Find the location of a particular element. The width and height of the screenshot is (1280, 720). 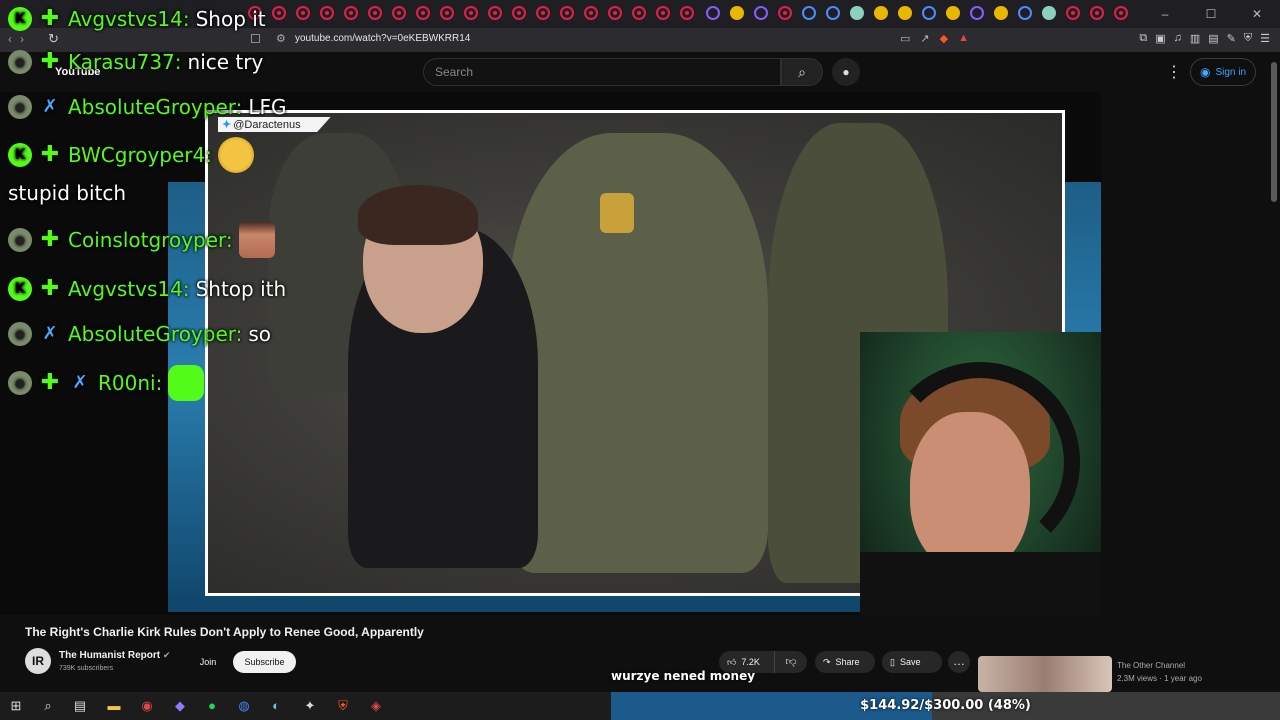

suggested-video-channel: The Other Channel is located at coordinates (1151, 665).